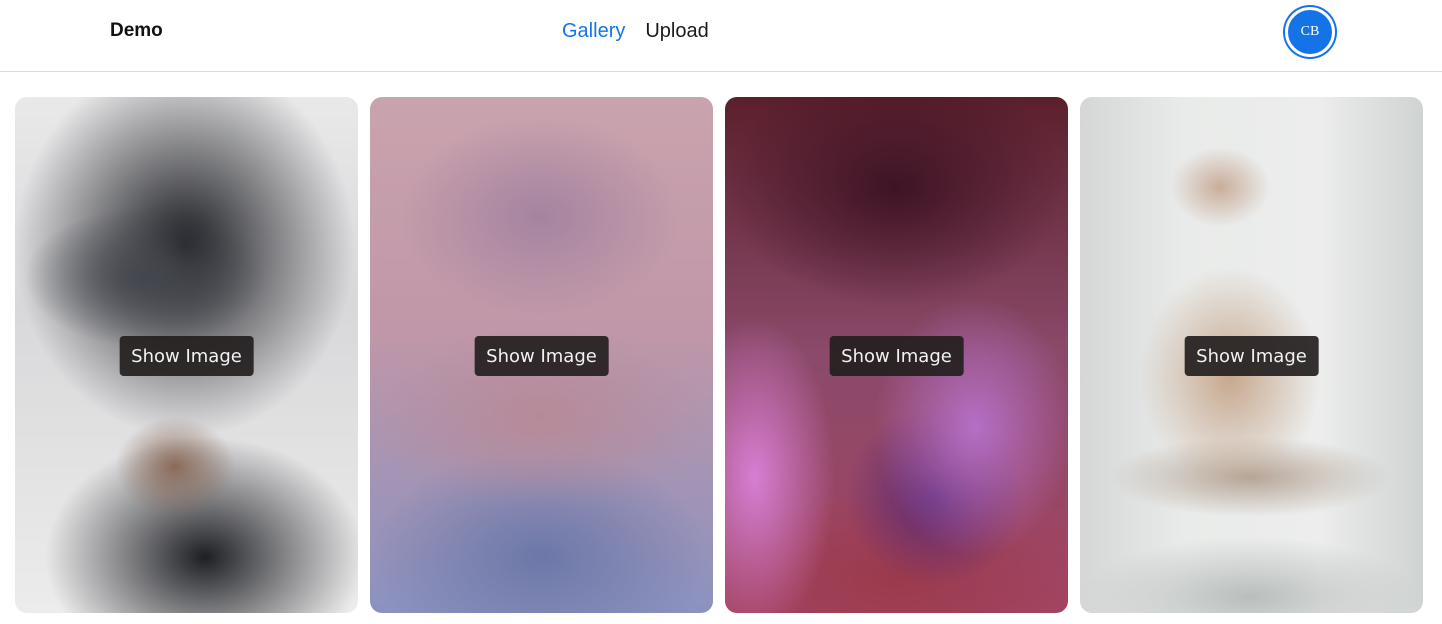 This screenshot has width=1442, height=624. I want to click on main-nav: Gallery Upload, so click(635, 31).